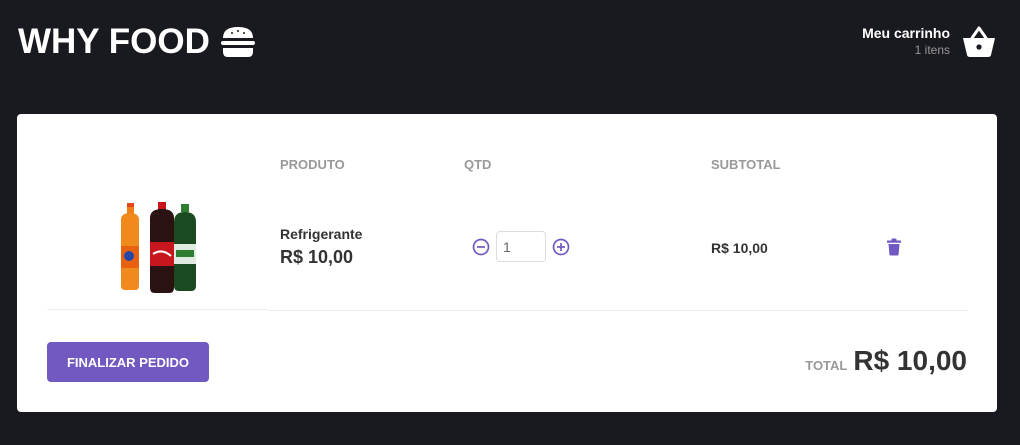 This screenshot has width=1020, height=445. What do you see at coordinates (128, 362) in the screenshot?
I see `checkout-button: Finalizar pedido` at bounding box center [128, 362].